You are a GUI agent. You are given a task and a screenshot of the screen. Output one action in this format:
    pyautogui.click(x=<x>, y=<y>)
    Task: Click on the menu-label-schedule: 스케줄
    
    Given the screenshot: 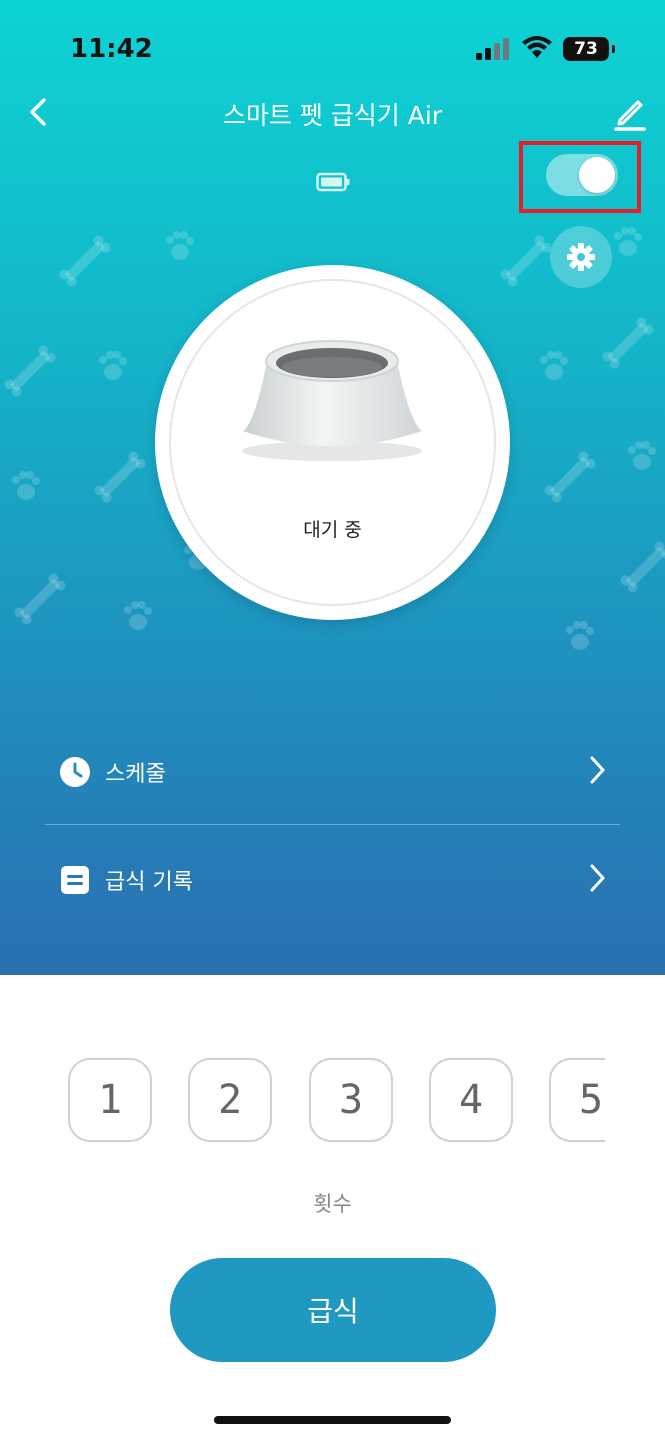 What is the action you would take?
    pyautogui.click(x=135, y=774)
    